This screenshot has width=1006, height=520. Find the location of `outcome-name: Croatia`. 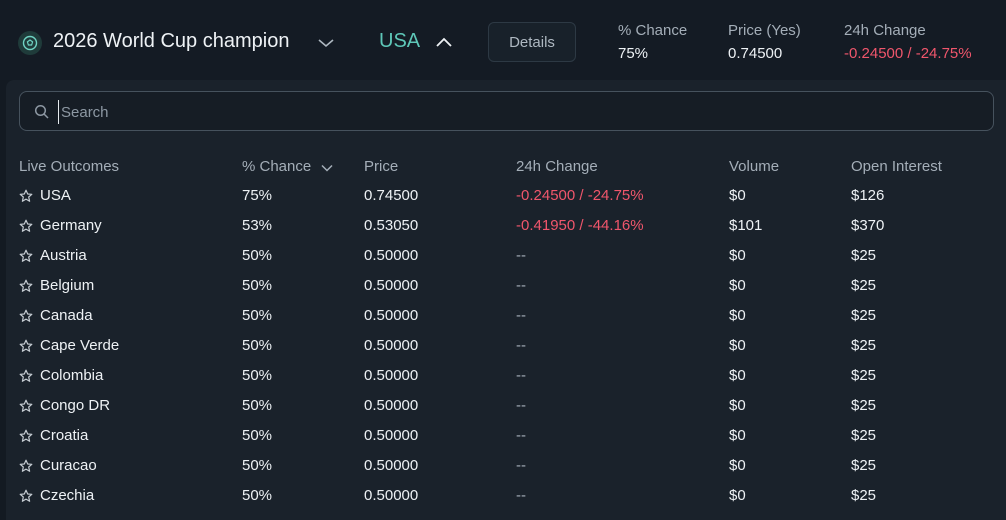

outcome-name: Croatia is located at coordinates (64, 435).